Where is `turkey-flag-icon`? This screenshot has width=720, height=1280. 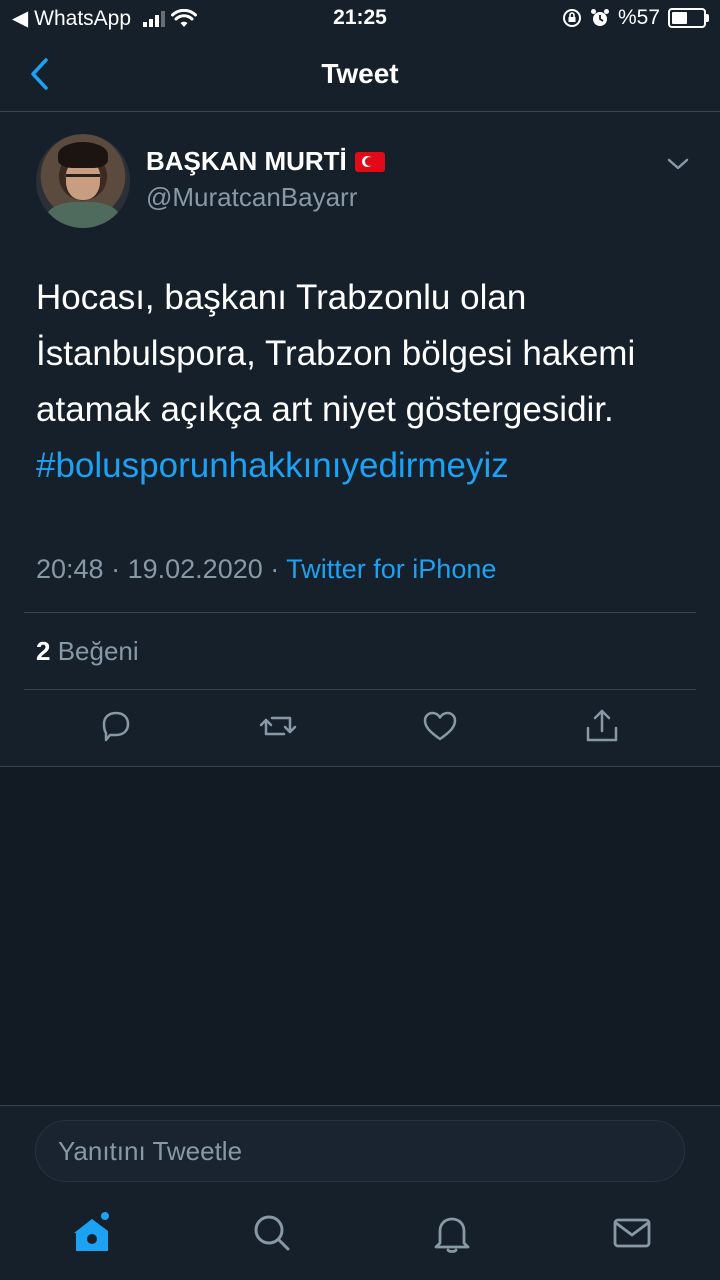
turkey-flag-icon is located at coordinates (369, 161).